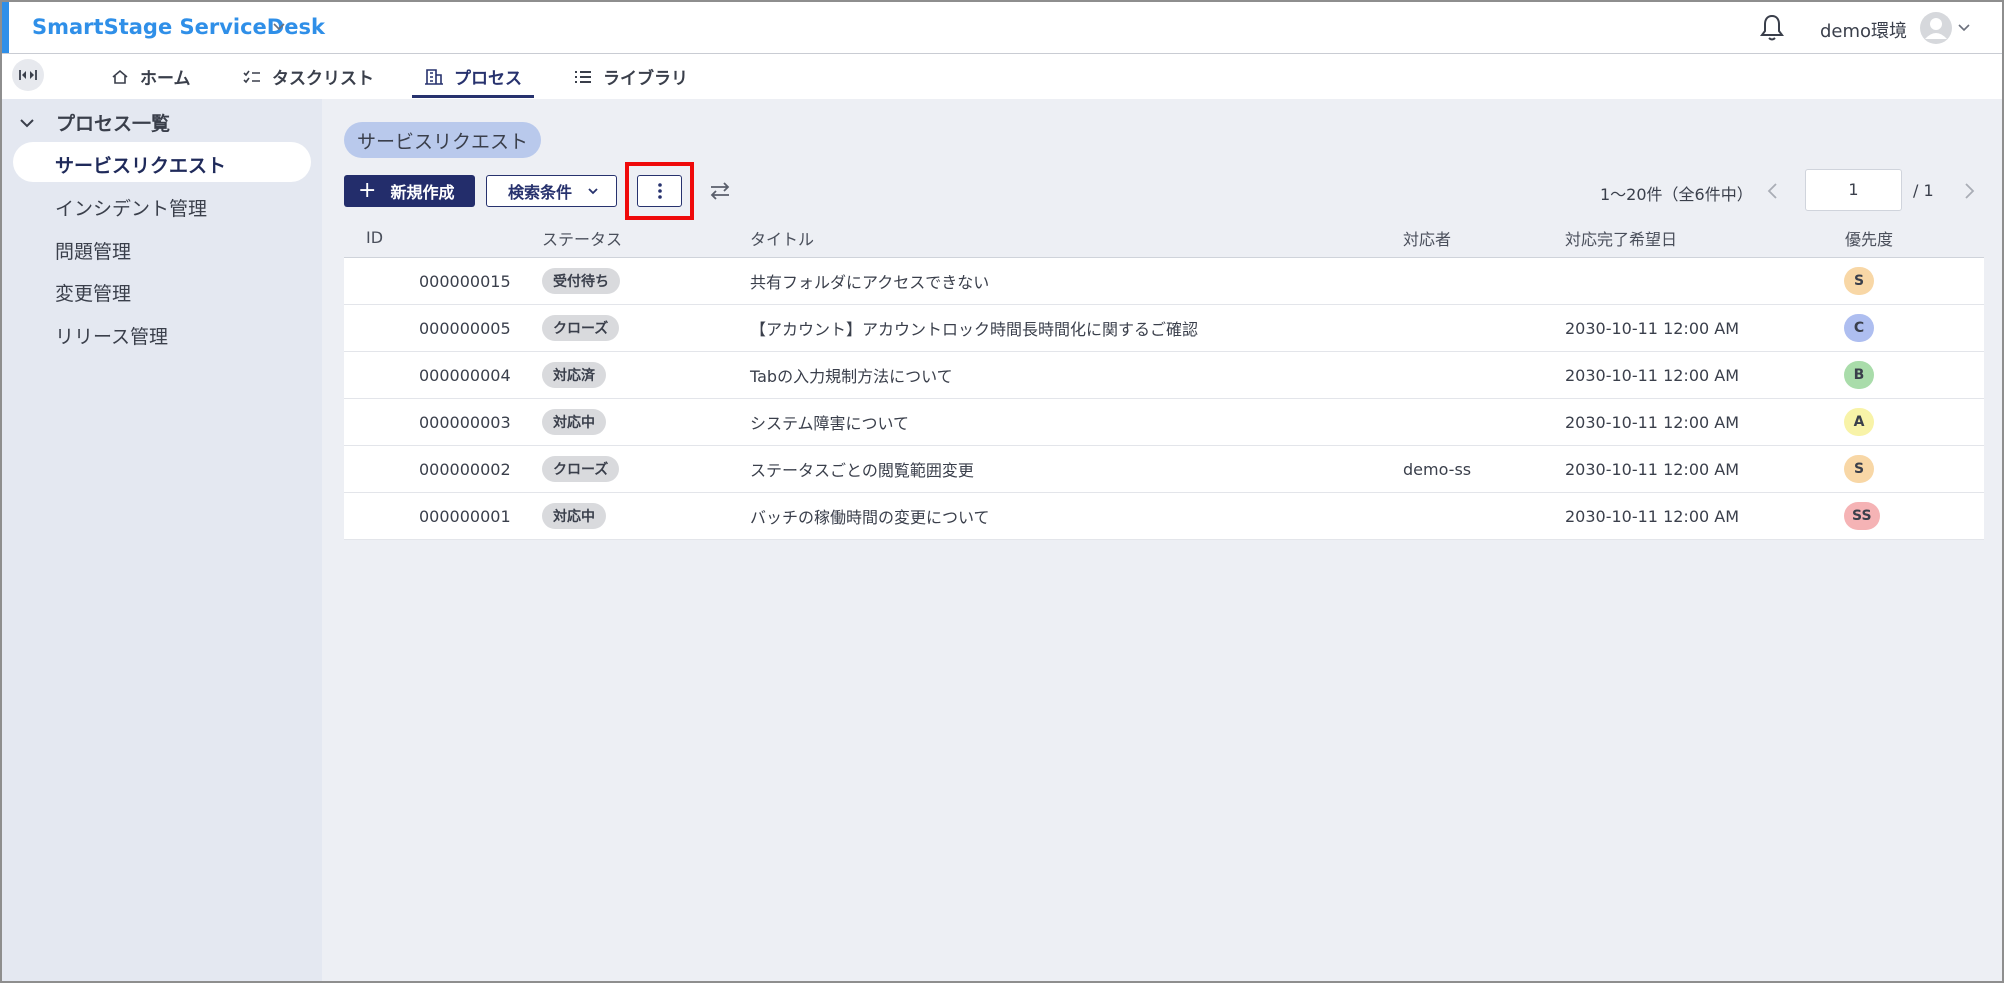 The height and width of the screenshot is (983, 2004). I want to click on section-chip: サービスリクエスト, so click(443, 140).